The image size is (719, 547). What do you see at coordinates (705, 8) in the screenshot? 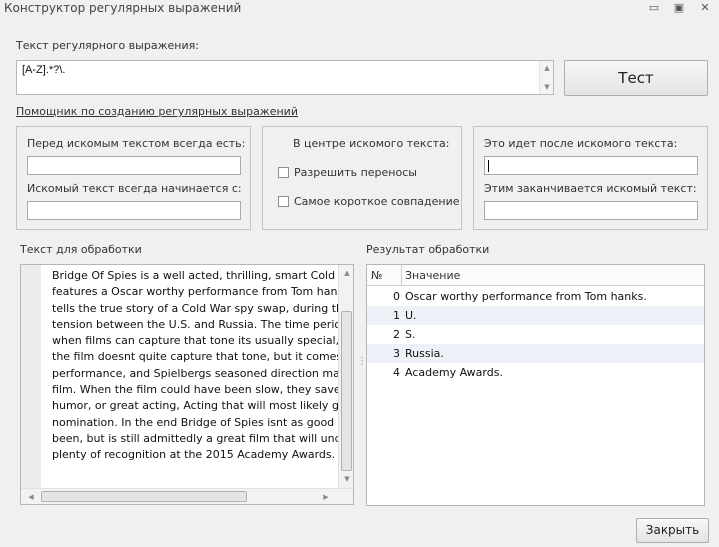
I see `close-window-icon: ✕` at bounding box center [705, 8].